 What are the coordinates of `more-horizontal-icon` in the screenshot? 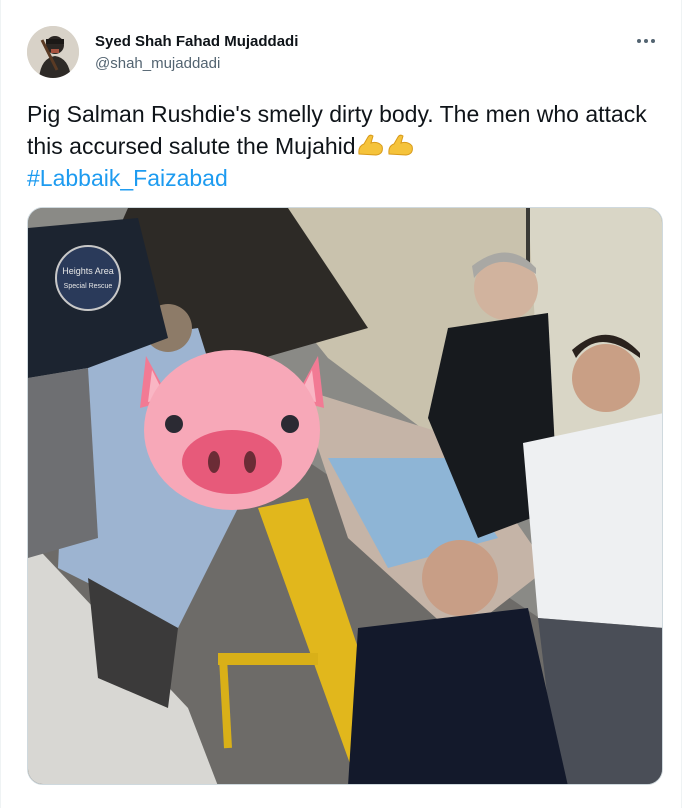 It's located at (646, 41).